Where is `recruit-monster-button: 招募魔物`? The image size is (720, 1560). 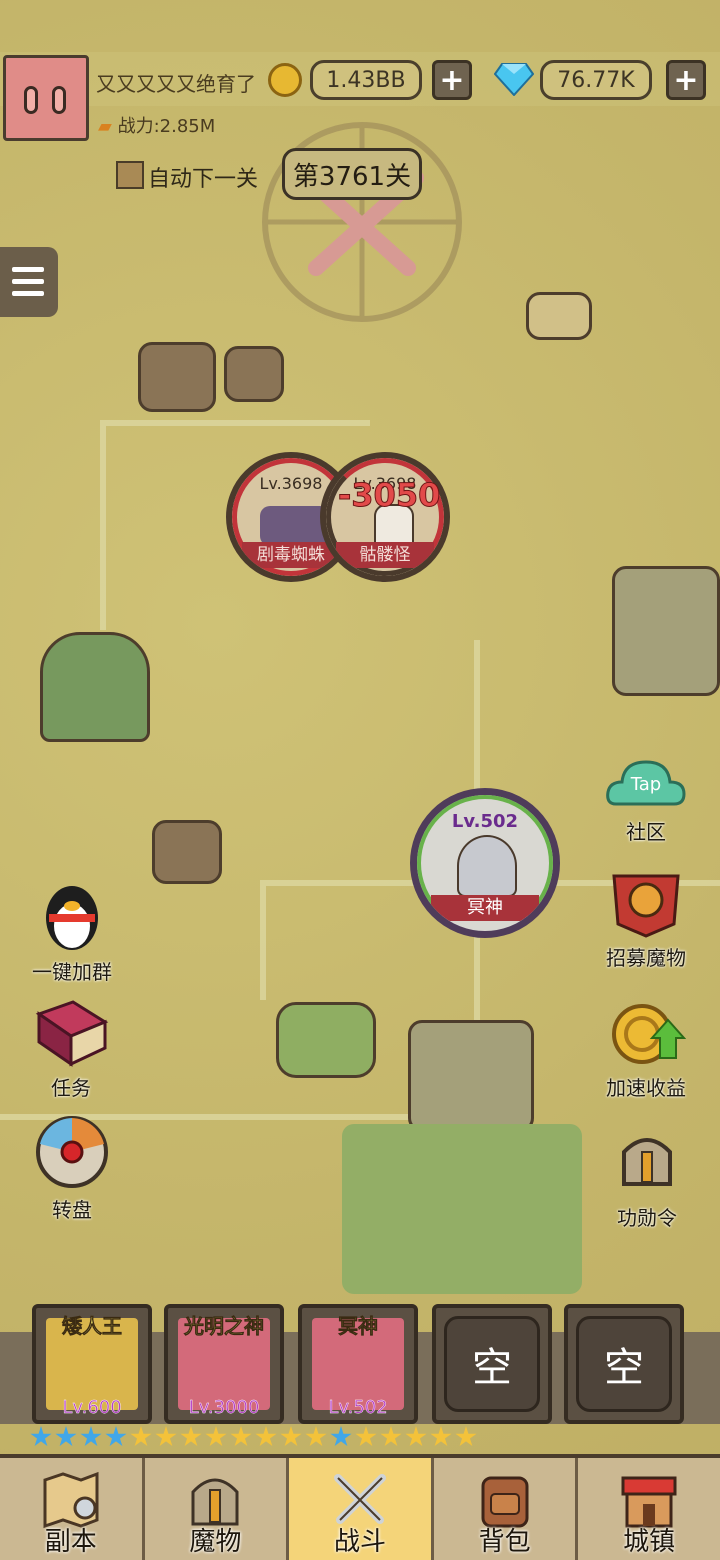
recruit-monster-button: 招募魔物 is located at coordinates (646, 921).